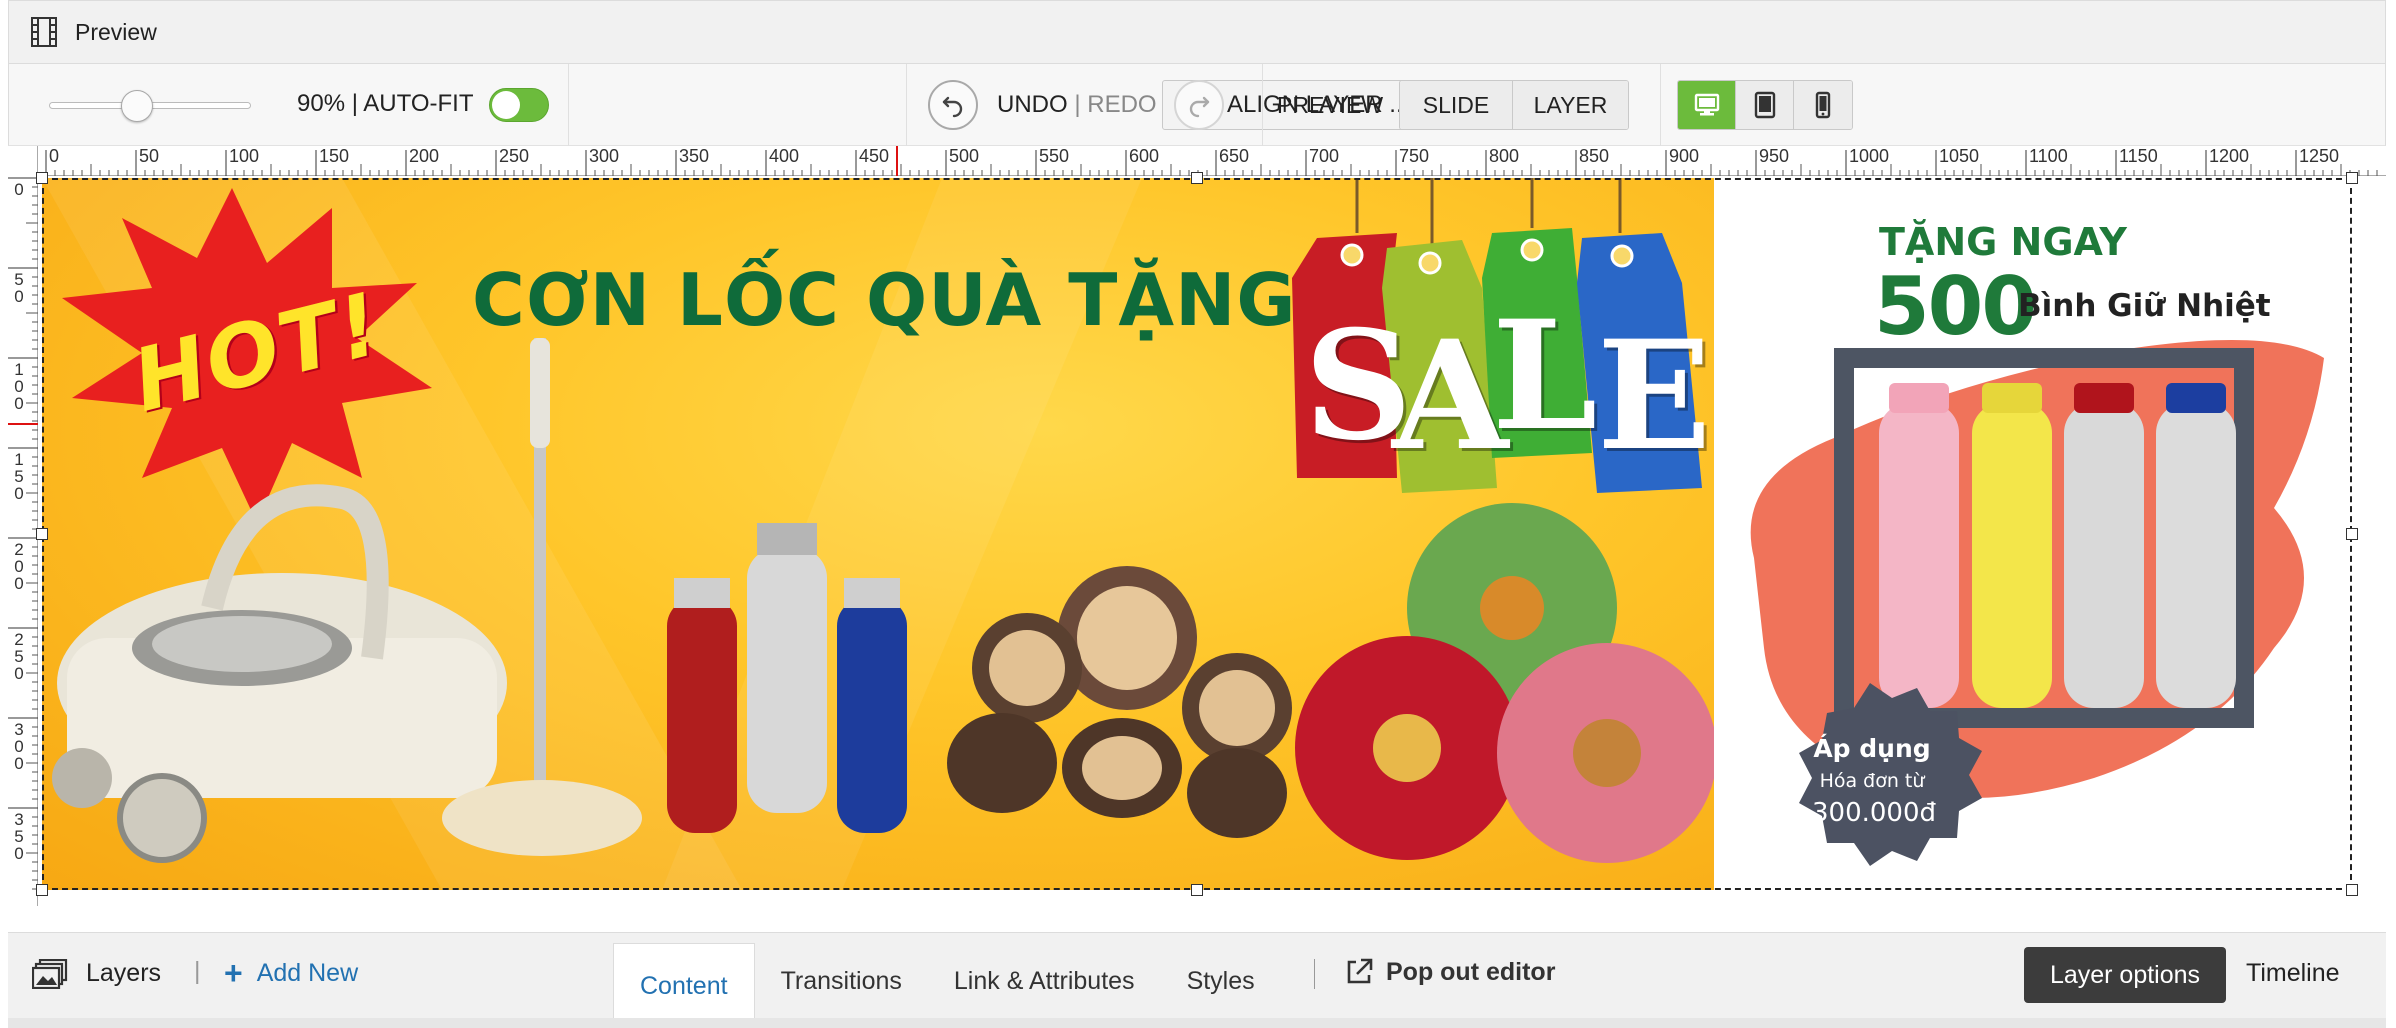  What do you see at coordinates (123, 973) in the screenshot?
I see `layers-button: Layers` at bounding box center [123, 973].